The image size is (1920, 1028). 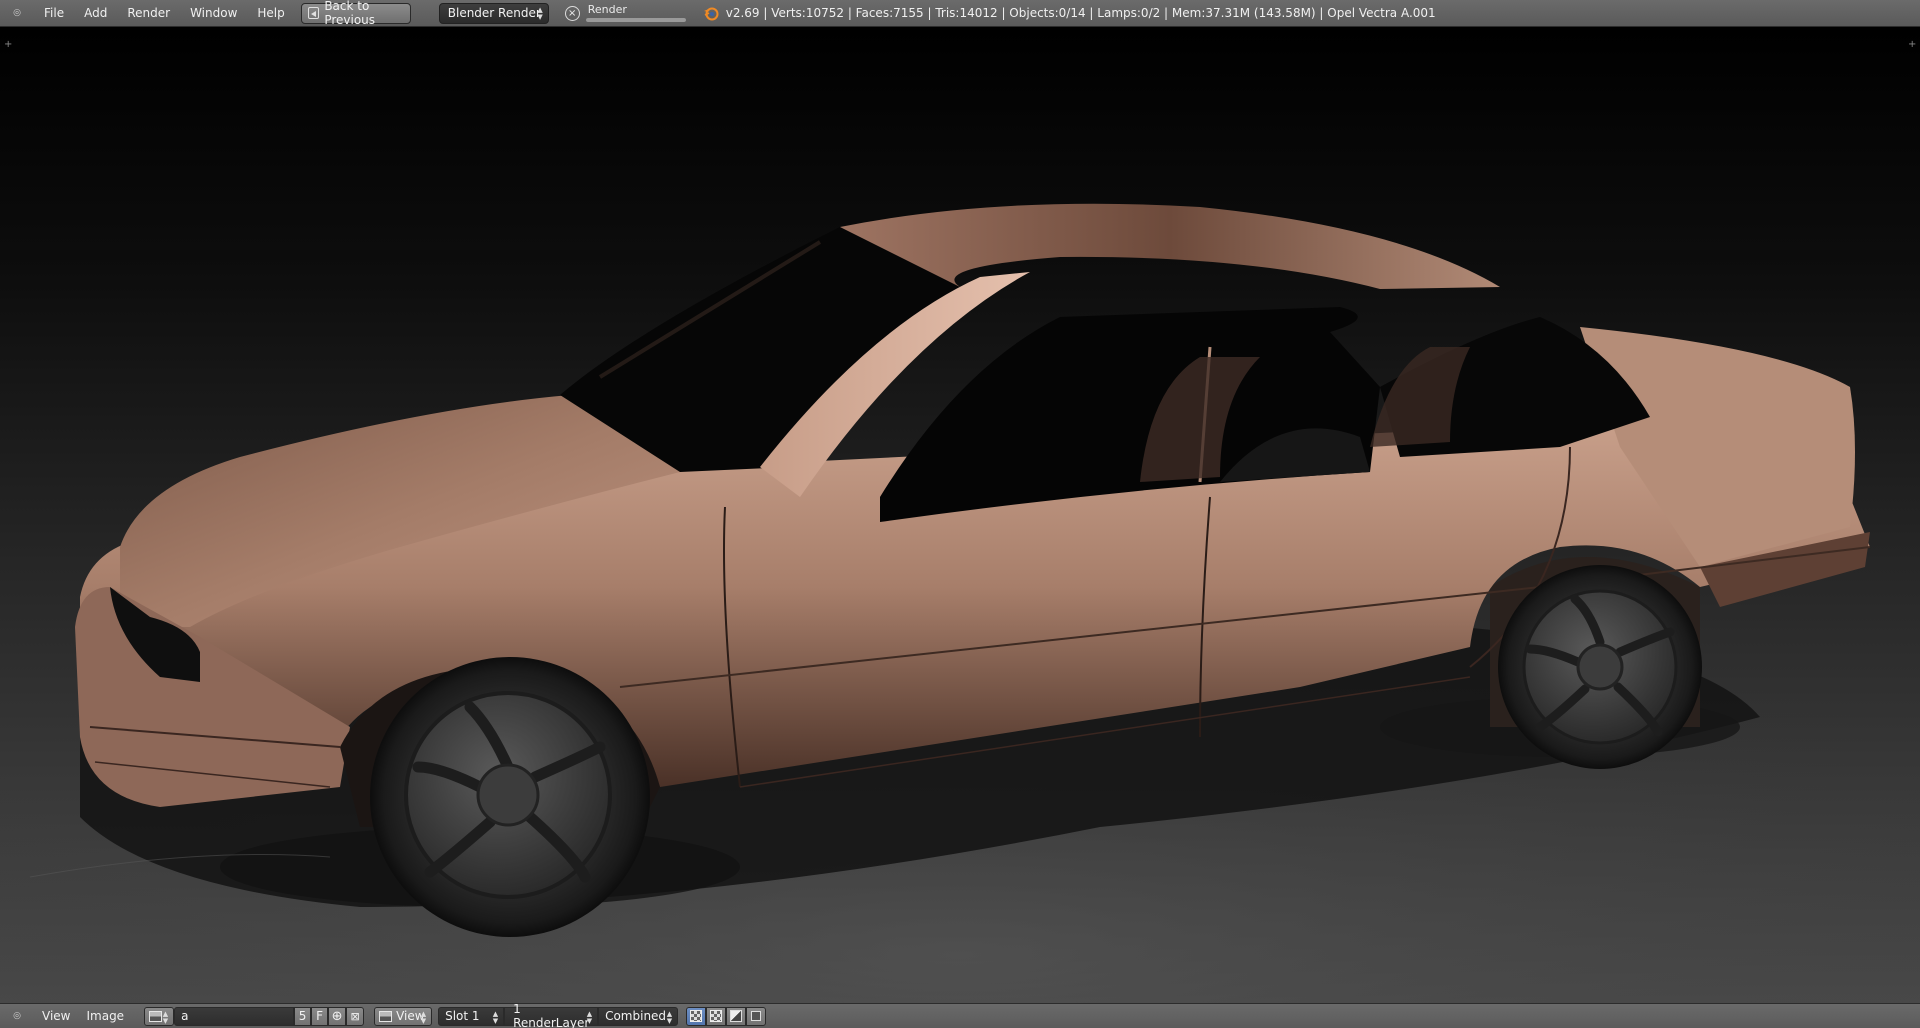 I want to click on render-progress-bar: Render, so click(x=635, y=13).